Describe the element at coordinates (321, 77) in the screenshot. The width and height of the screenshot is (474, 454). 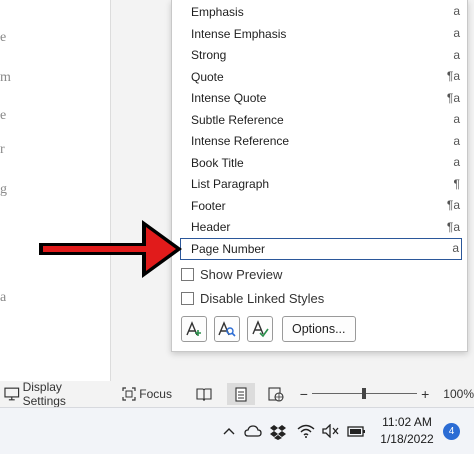
I see `style-item-quote: Quote ¶a` at that location.